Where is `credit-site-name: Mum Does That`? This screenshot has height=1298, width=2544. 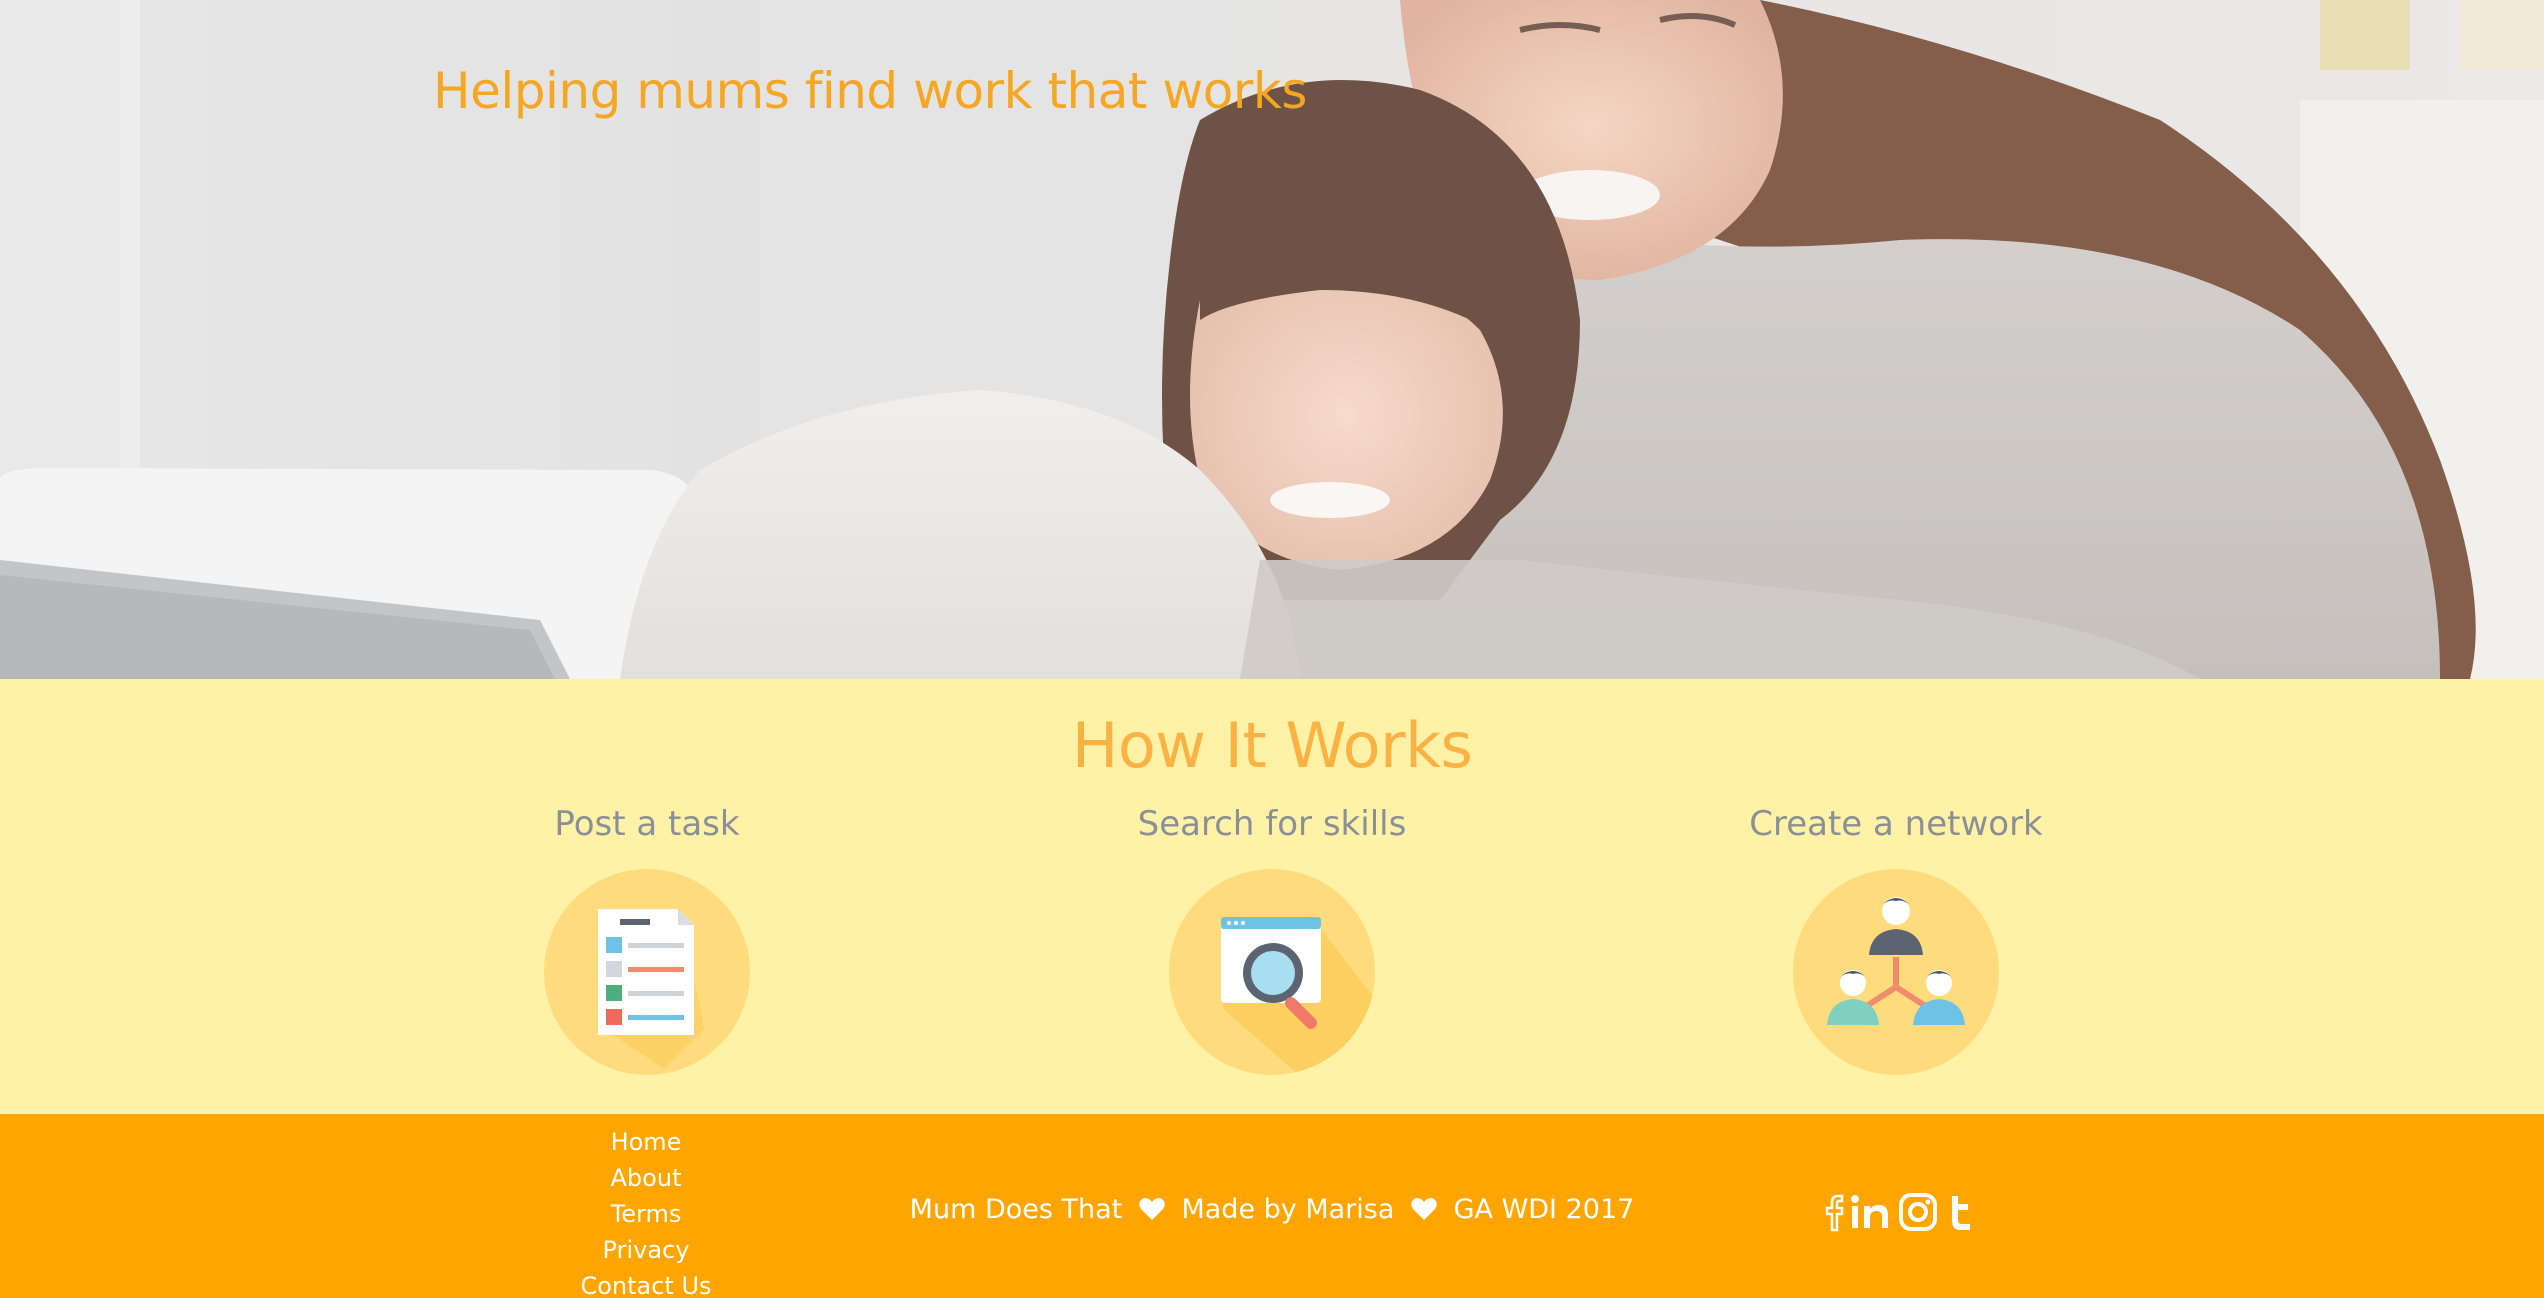 credit-site-name: Mum Does That is located at coordinates (1016, 1209).